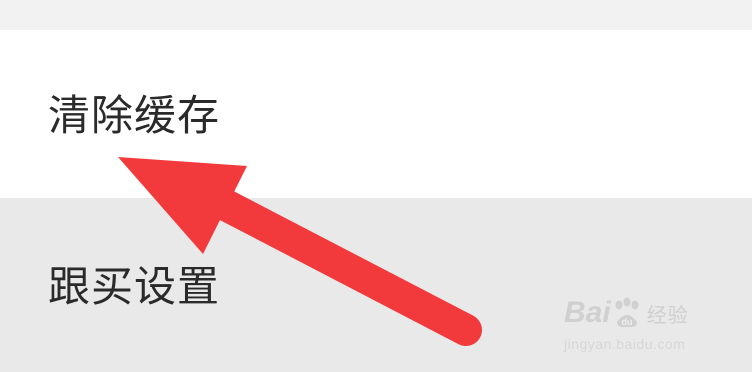 The image size is (752, 372). I want to click on watermark-suffix: 经验, so click(667, 314).